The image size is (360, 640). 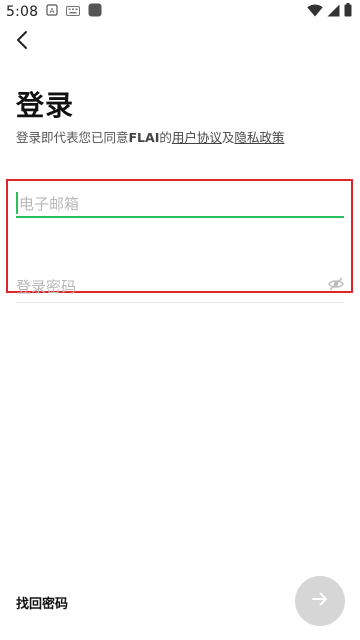 What do you see at coordinates (72, 137) in the screenshot?
I see `agreement-prefix: 登录即代表您已同意` at bounding box center [72, 137].